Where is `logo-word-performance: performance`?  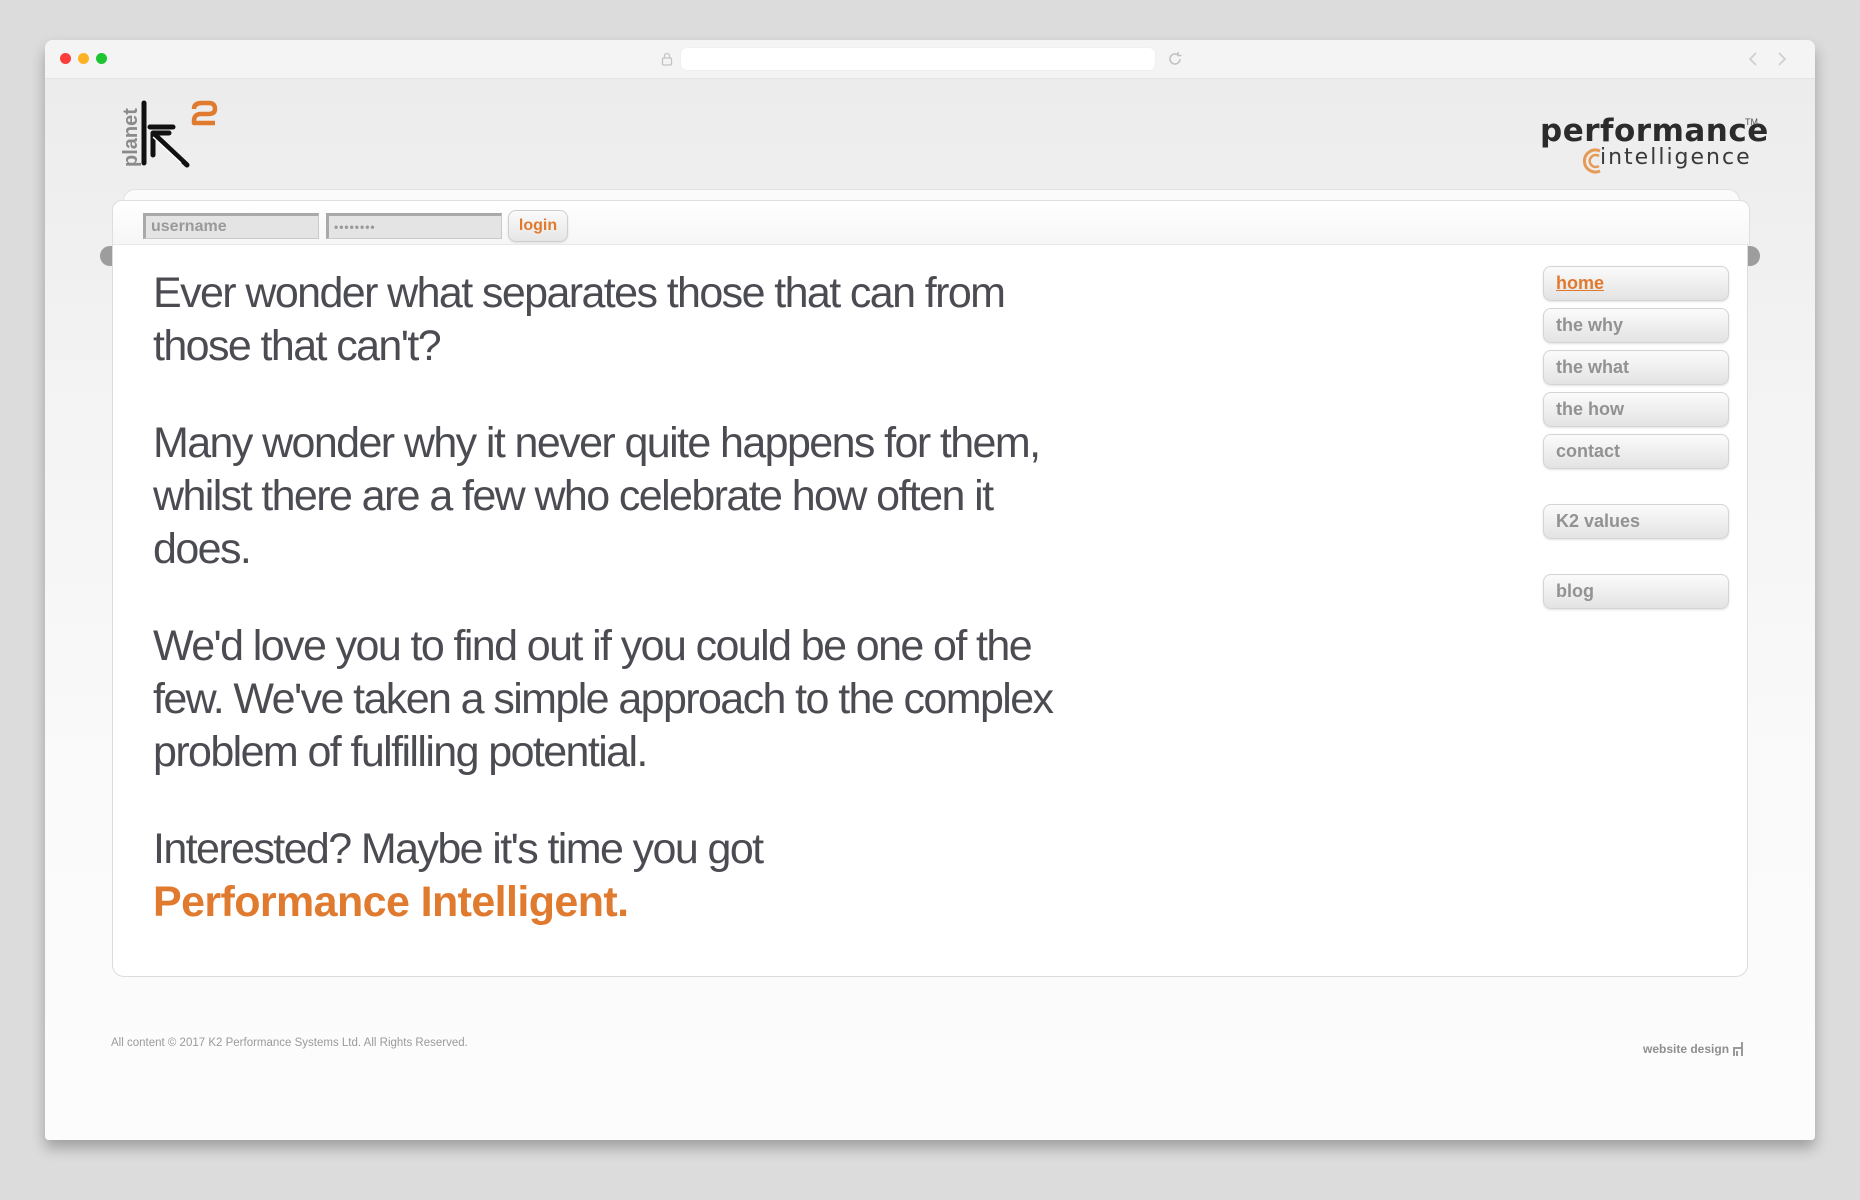
logo-word-performance: performance is located at coordinates (1654, 131).